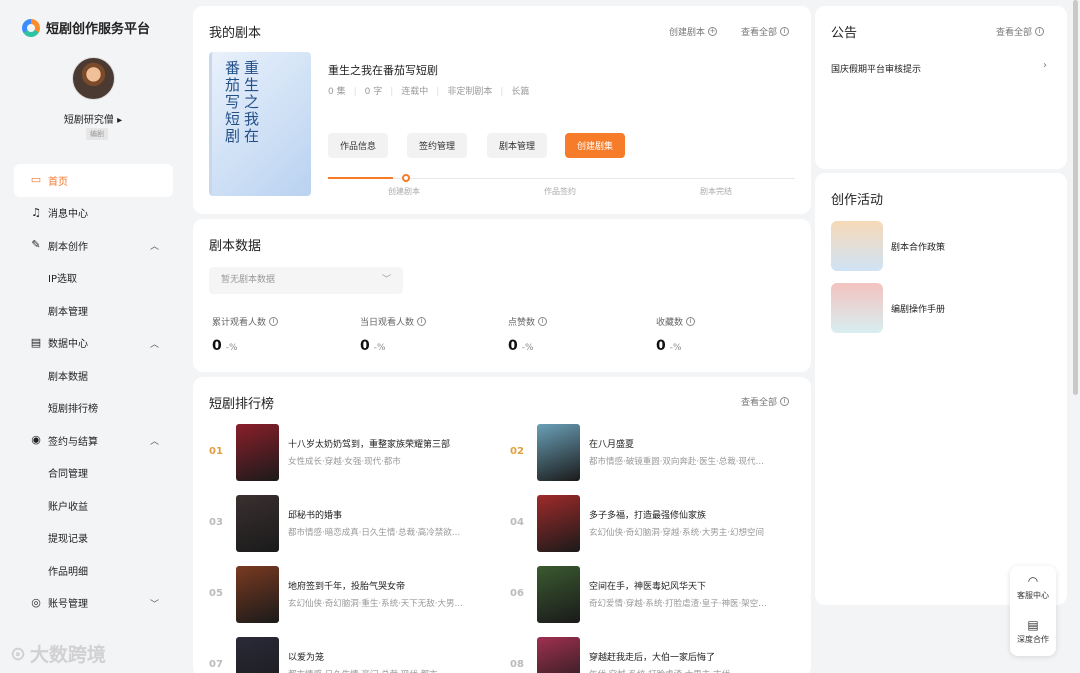 The height and width of the screenshot is (673, 1080). I want to click on create-script-link: 创建剧本 +, so click(693, 31).